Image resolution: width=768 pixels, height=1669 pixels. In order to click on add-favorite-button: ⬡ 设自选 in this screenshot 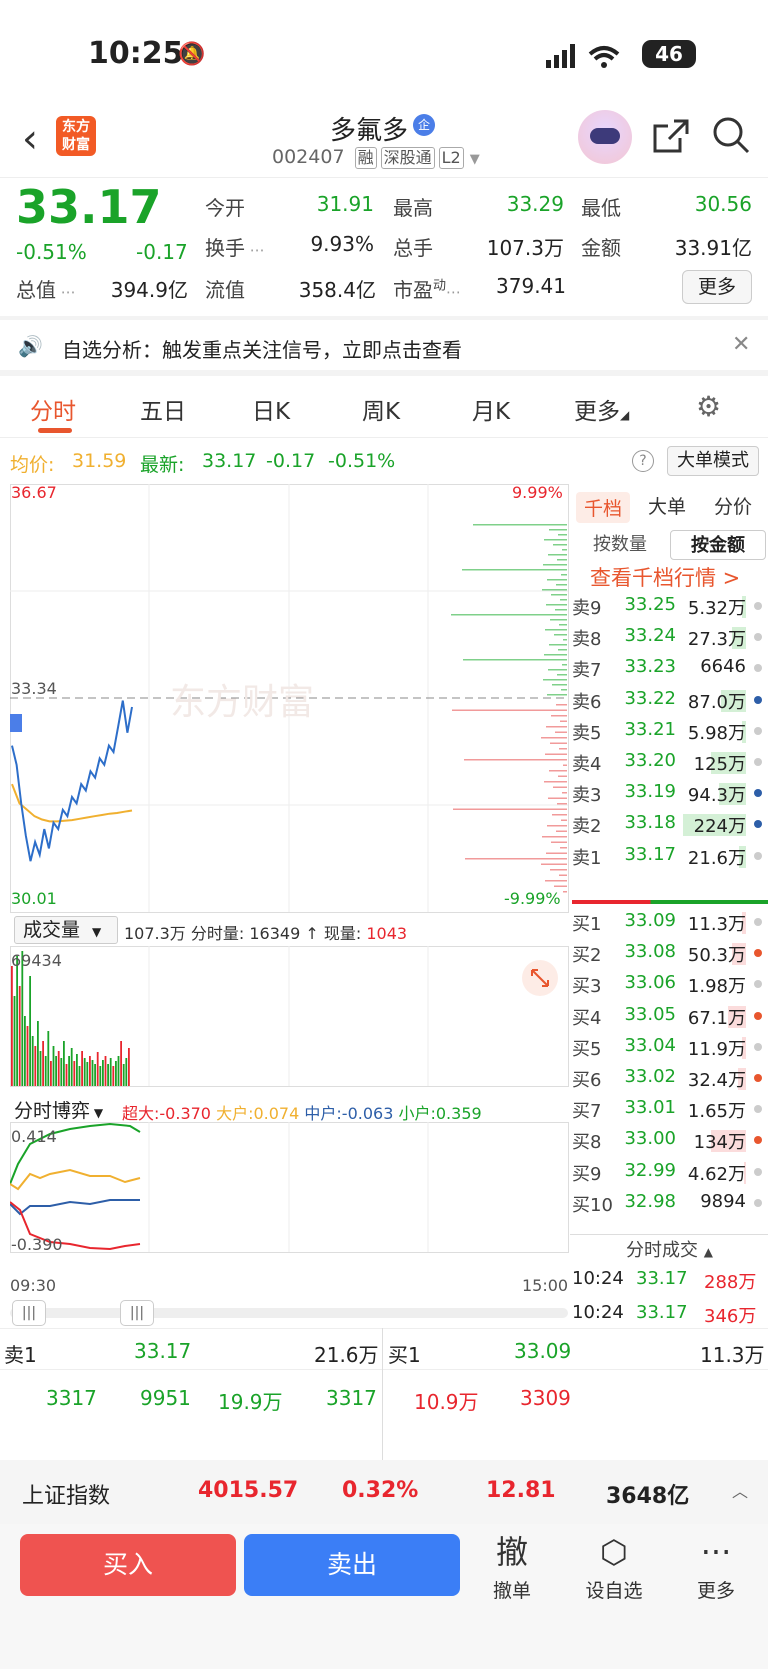, I will do `click(614, 1567)`.